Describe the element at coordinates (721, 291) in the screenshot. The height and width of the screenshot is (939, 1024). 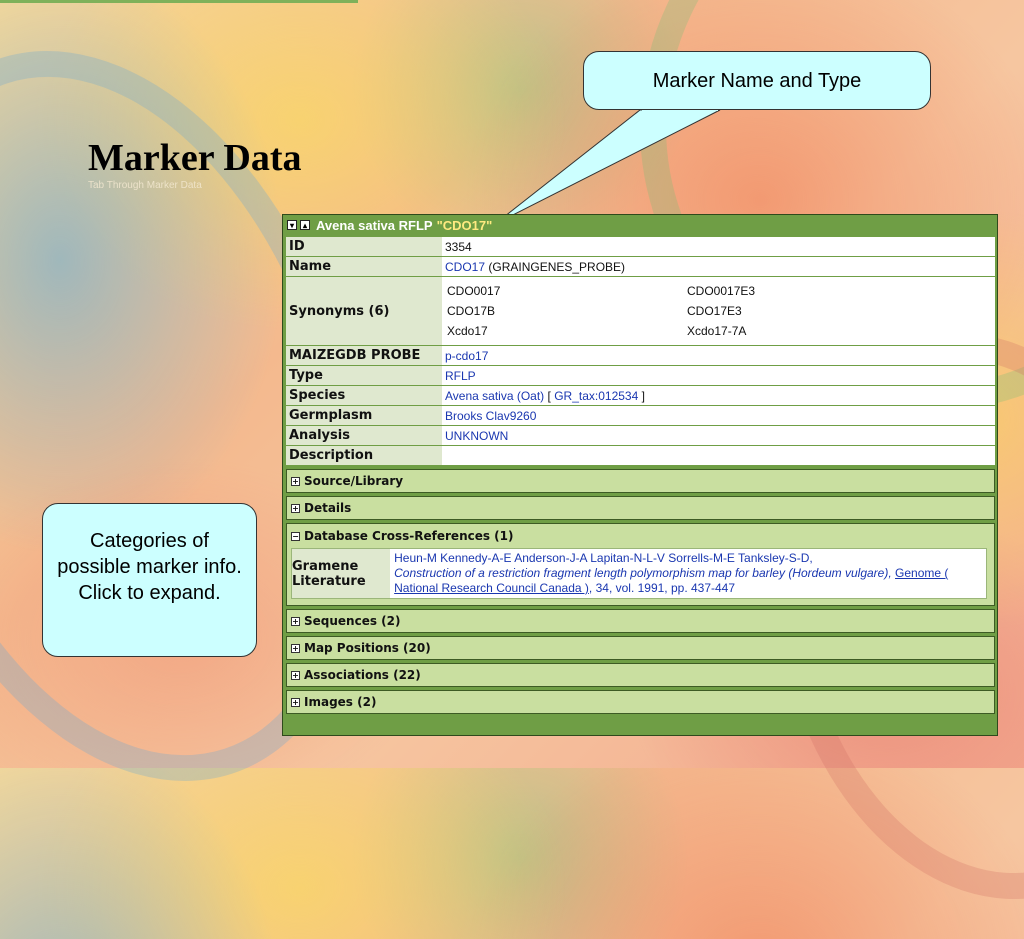
I see `synonym: CDO0017E3` at that location.